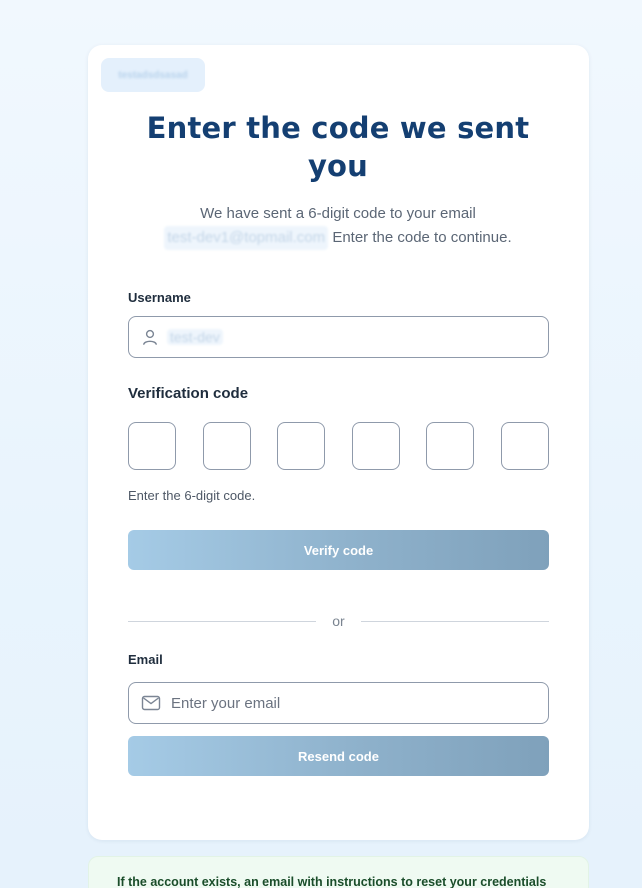 Image resolution: width=642 pixels, height=888 pixels. What do you see at coordinates (338, 446) in the screenshot?
I see `verification-code-inputs` at bounding box center [338, 446].